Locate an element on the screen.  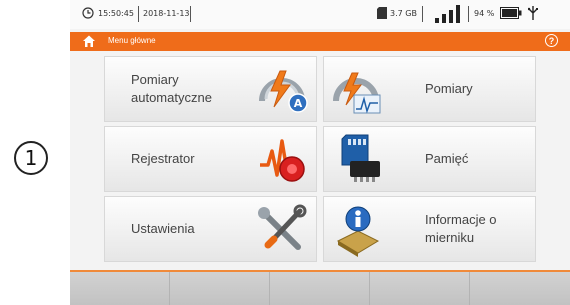
menu-item-label: Informacje o mierniku is located at coordinates (461, 228).